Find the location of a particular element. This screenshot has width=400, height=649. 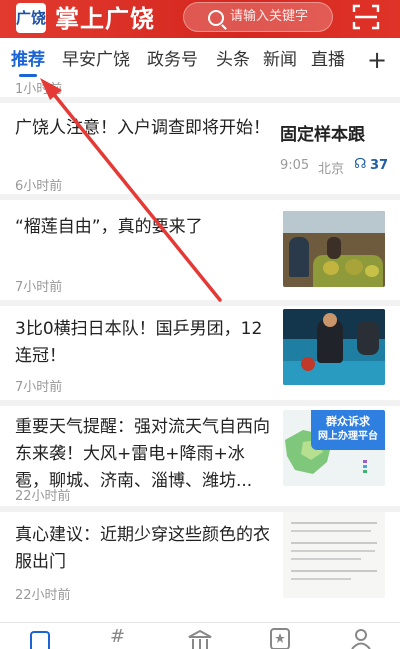

petition-banner: 群众诉求 网上办理平台 is located at coordinates (348, 430).